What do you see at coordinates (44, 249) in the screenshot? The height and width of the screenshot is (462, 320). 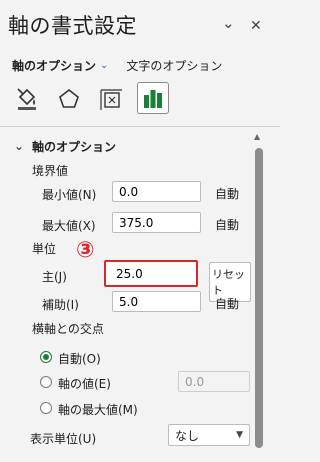 I see `units-label: 単位` at bounding box center [44, 249].